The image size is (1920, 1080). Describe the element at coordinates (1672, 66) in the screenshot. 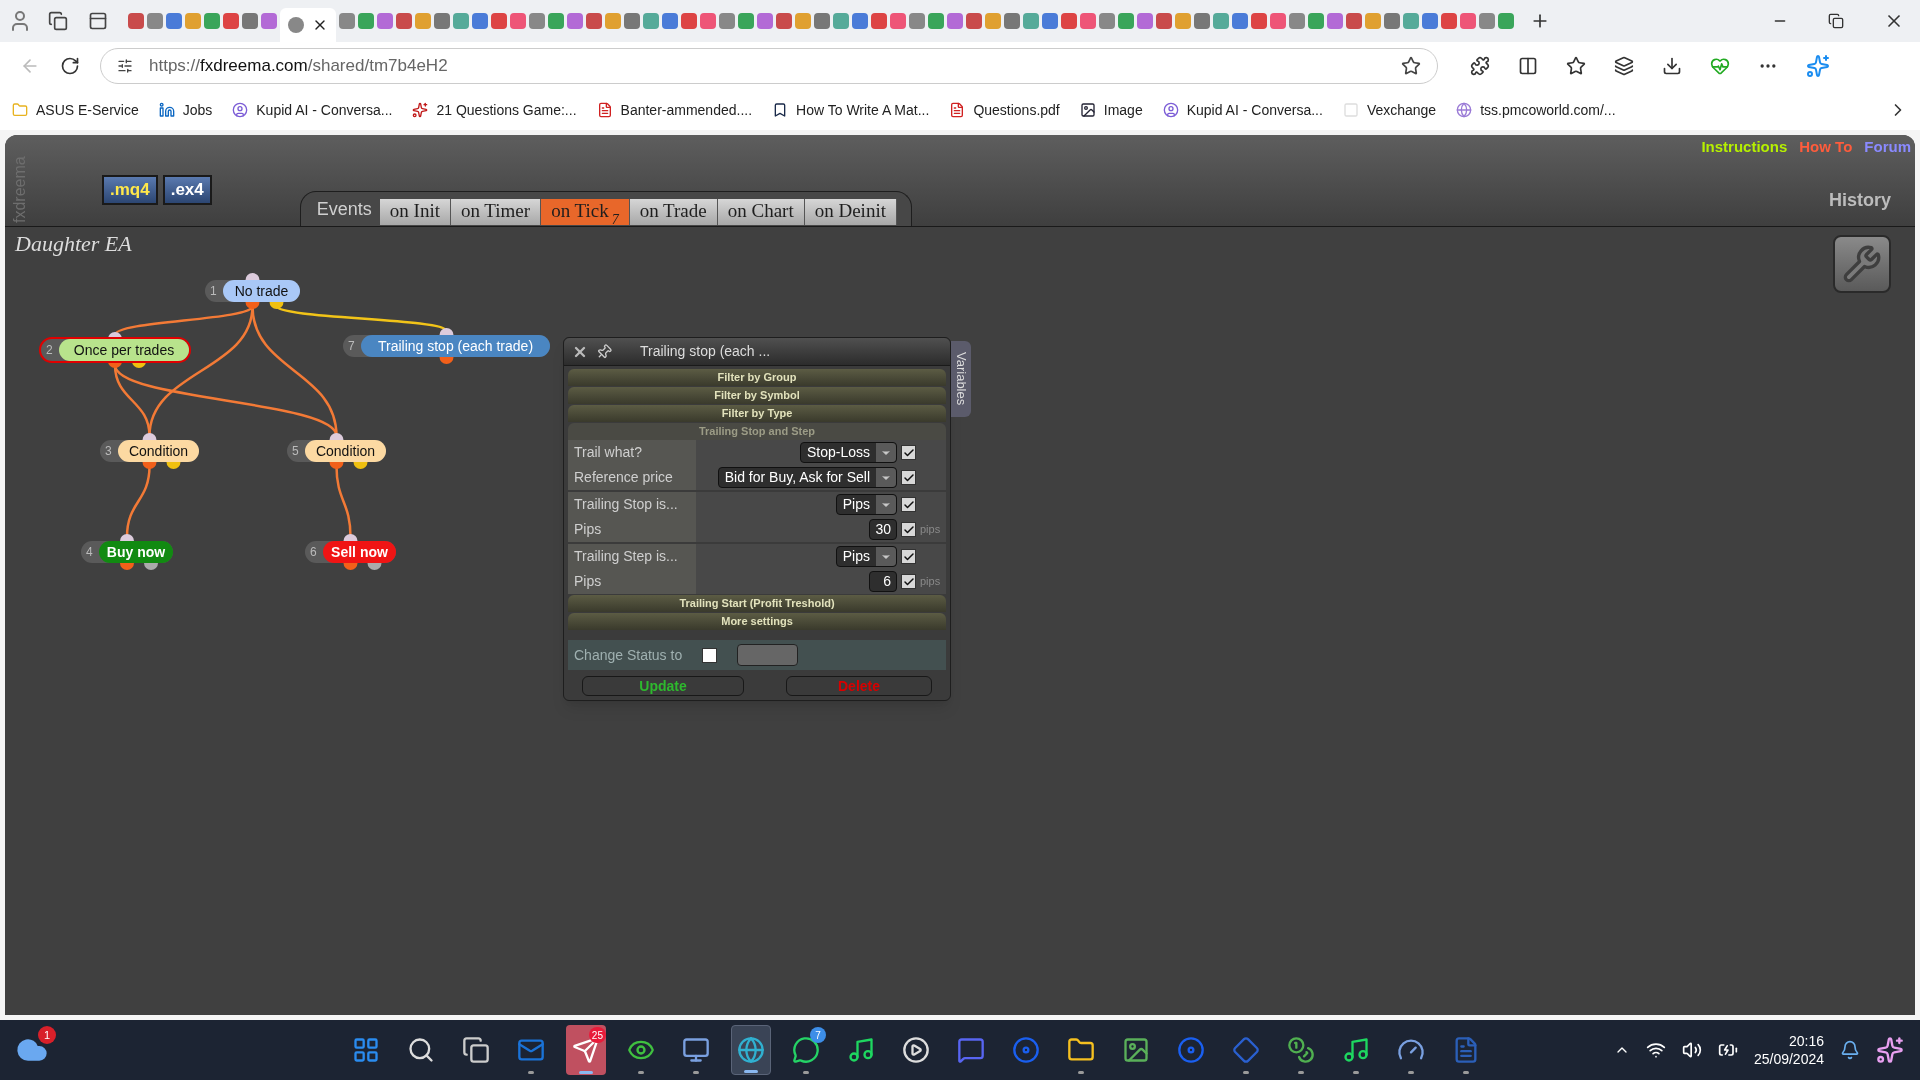

I see `download-icon` at that location.